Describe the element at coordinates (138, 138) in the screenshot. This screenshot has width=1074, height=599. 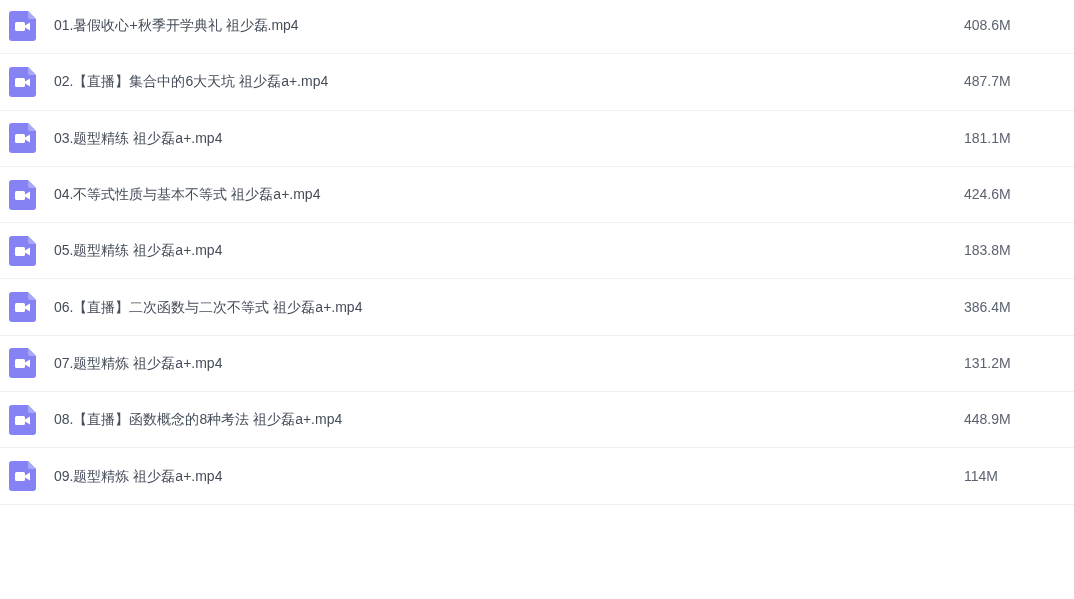
I see `file-name: 03.题型精练 祖少磊a+.mp4` at that location.